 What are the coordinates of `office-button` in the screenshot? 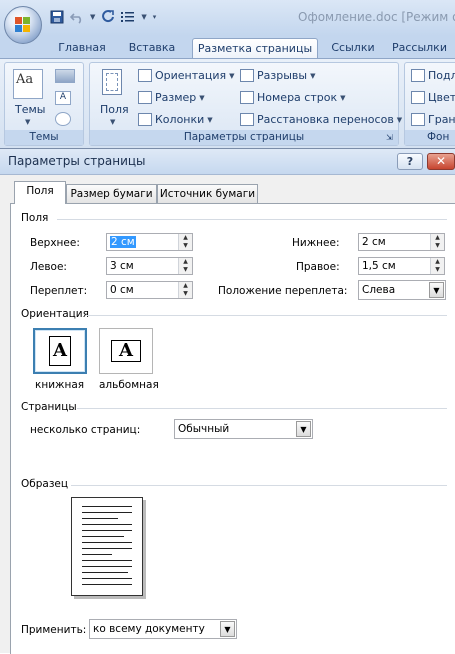 It's located at (23, 25).